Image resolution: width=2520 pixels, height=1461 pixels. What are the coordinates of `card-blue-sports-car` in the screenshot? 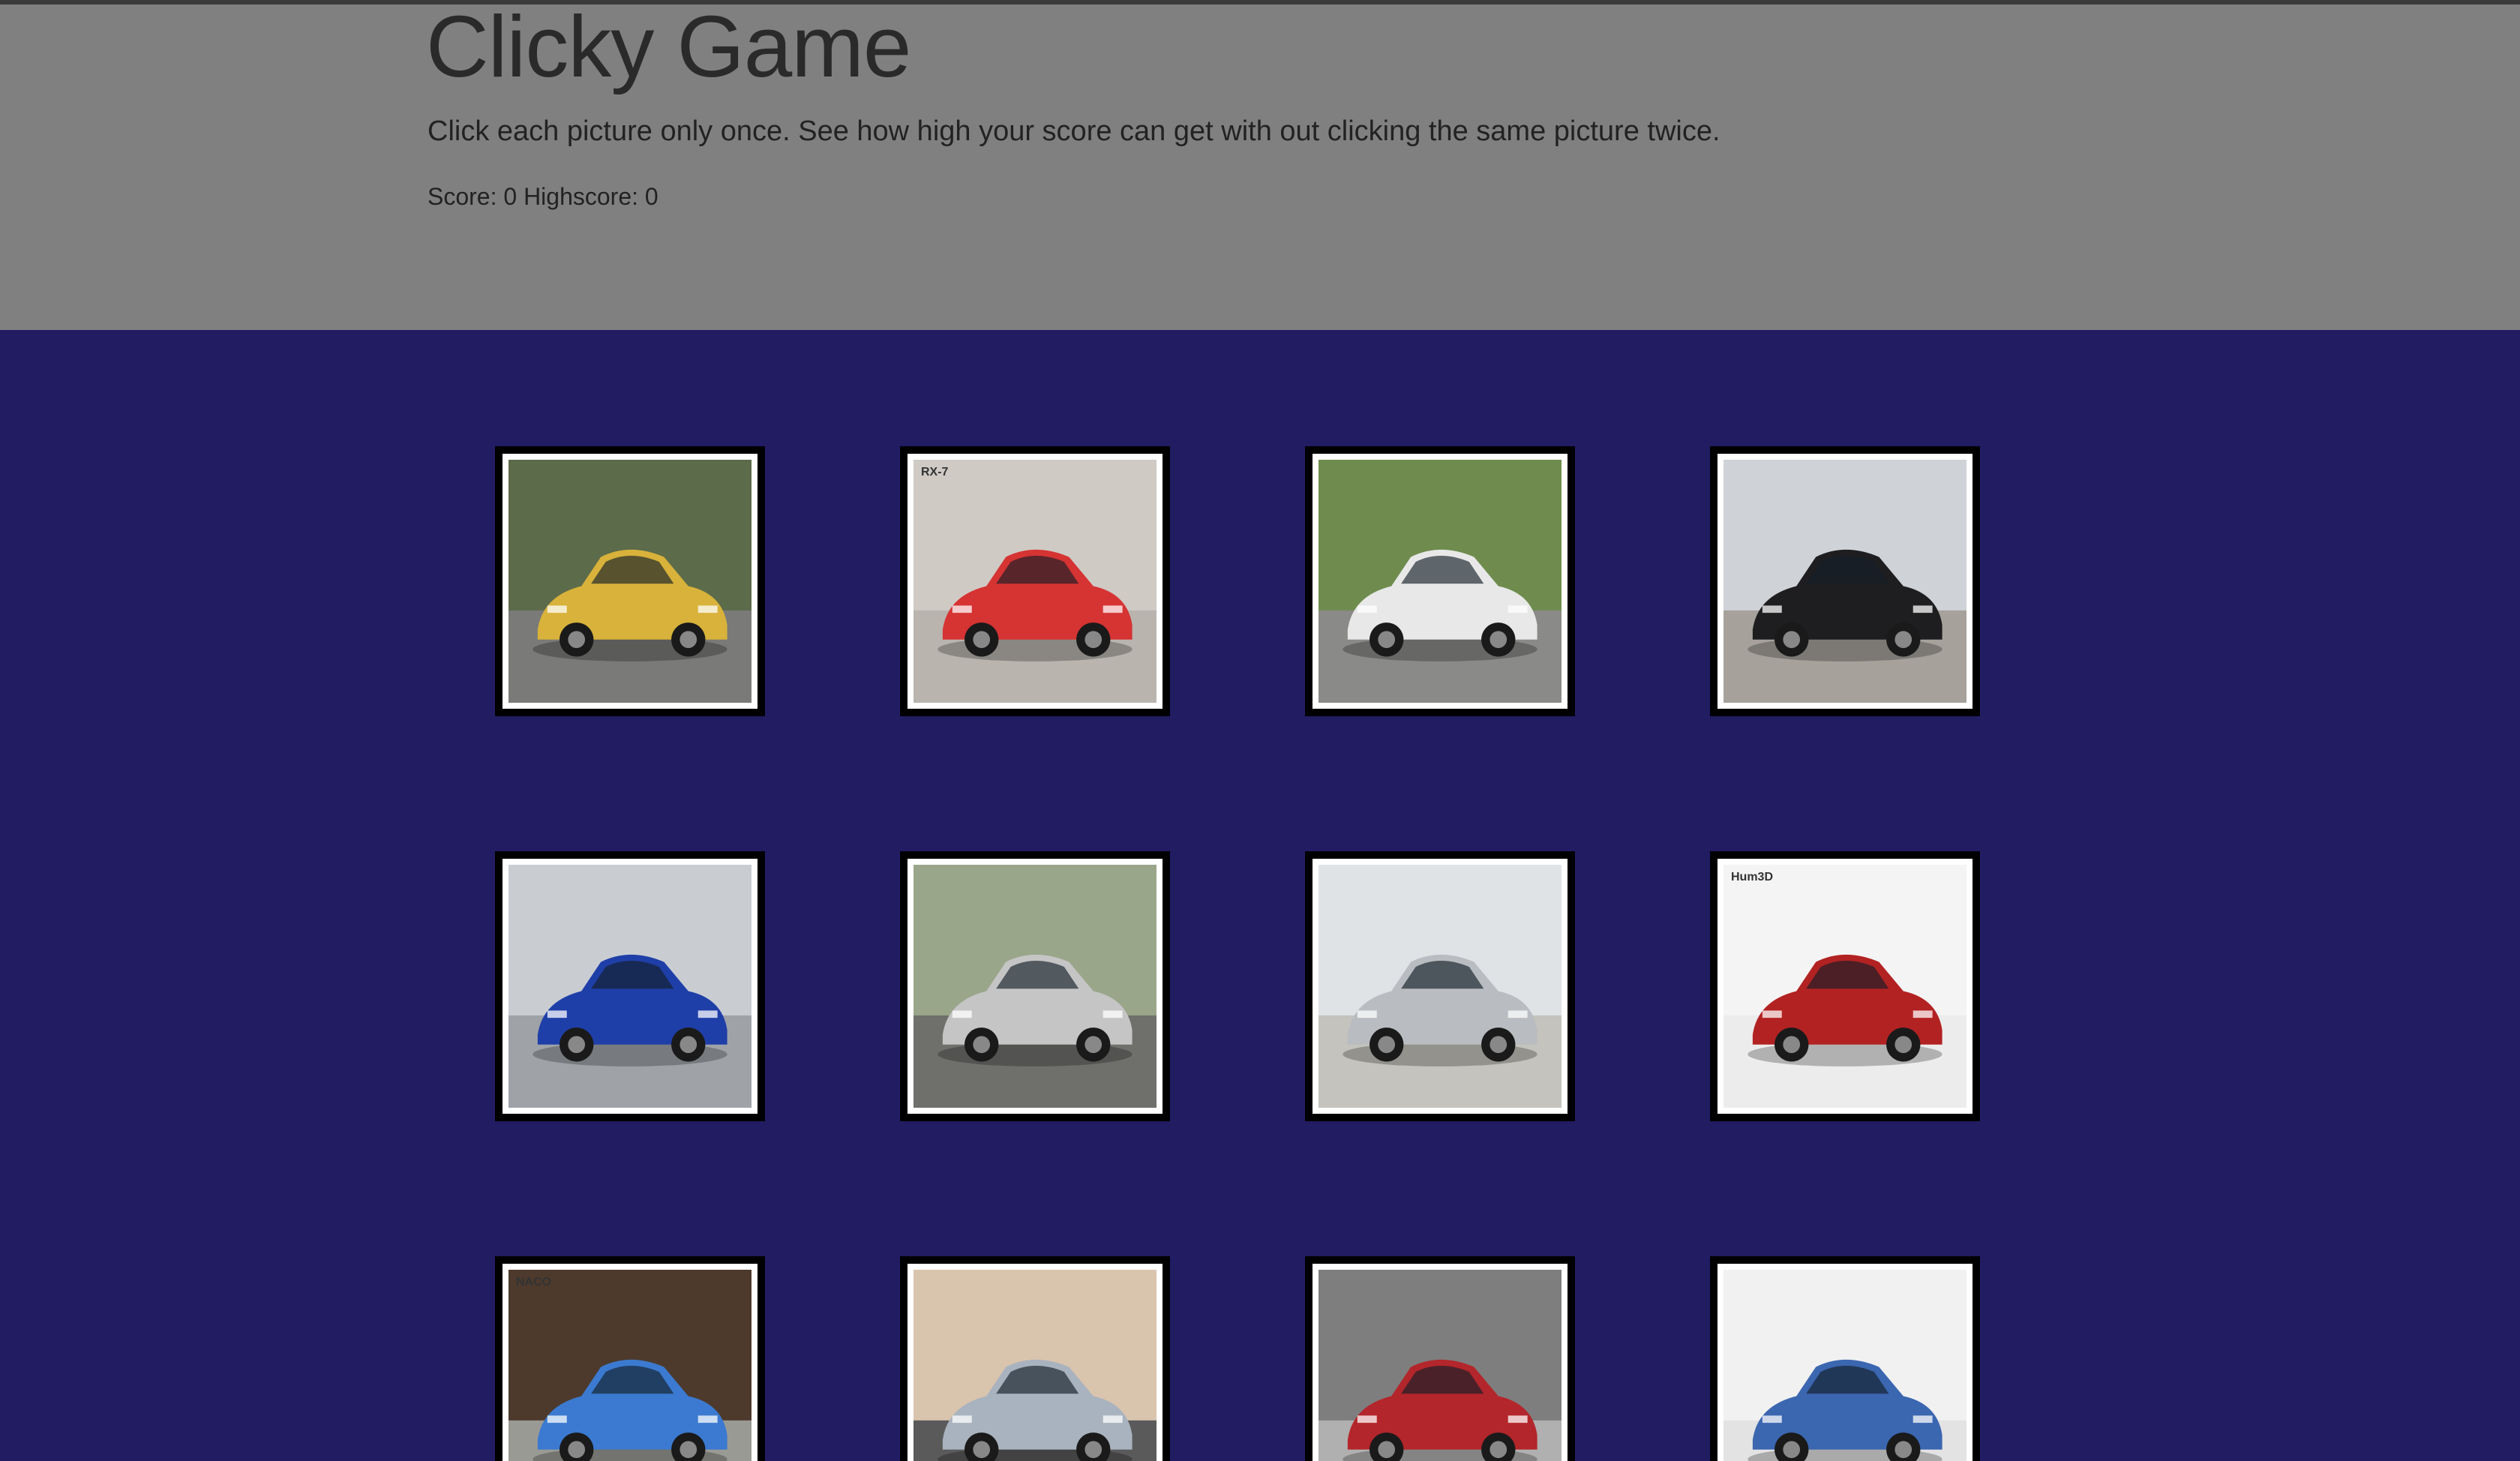 It's located at (630, 986).